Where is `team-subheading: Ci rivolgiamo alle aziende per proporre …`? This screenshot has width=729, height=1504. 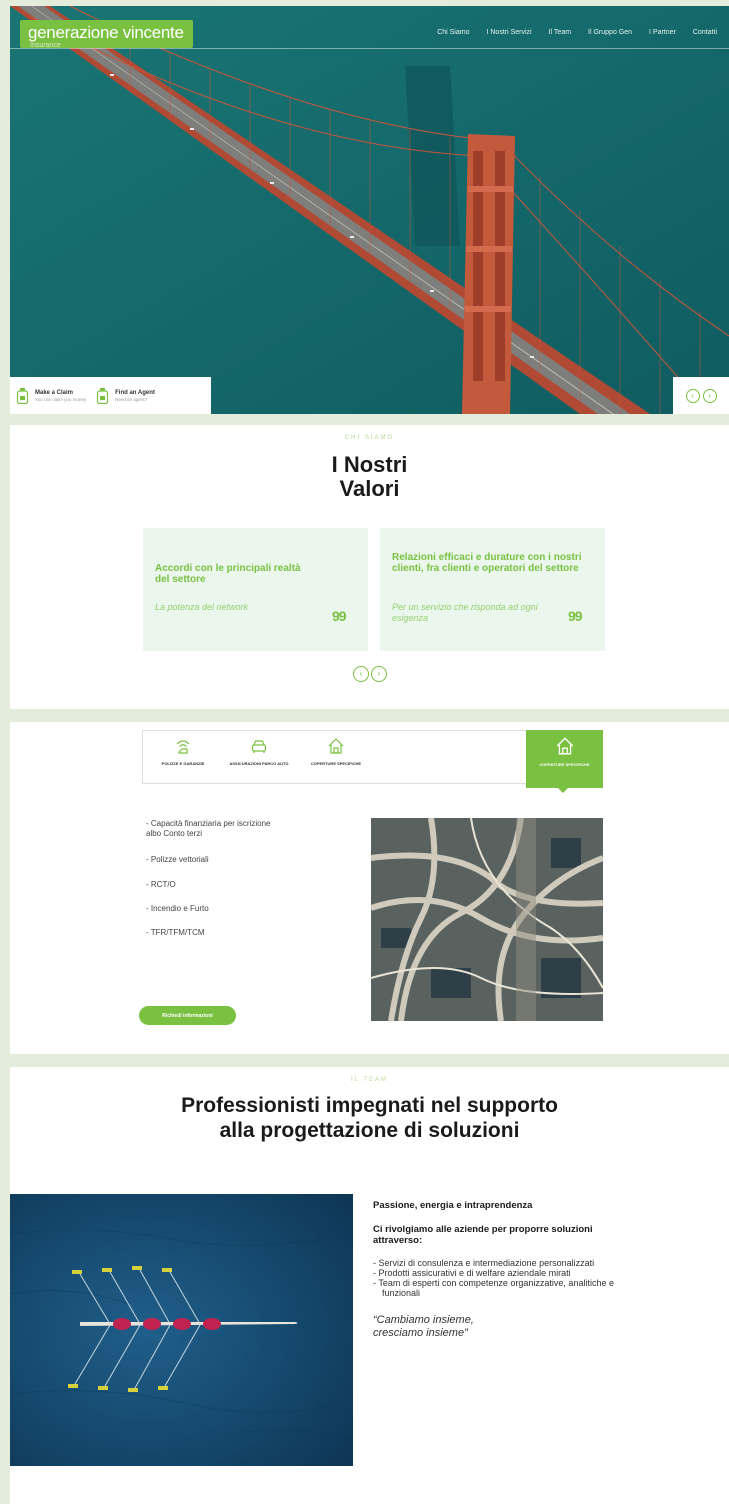 team-subheading: Ci rivolgiamo alle aziende per proporre … is located at coordinates (483, 1235).